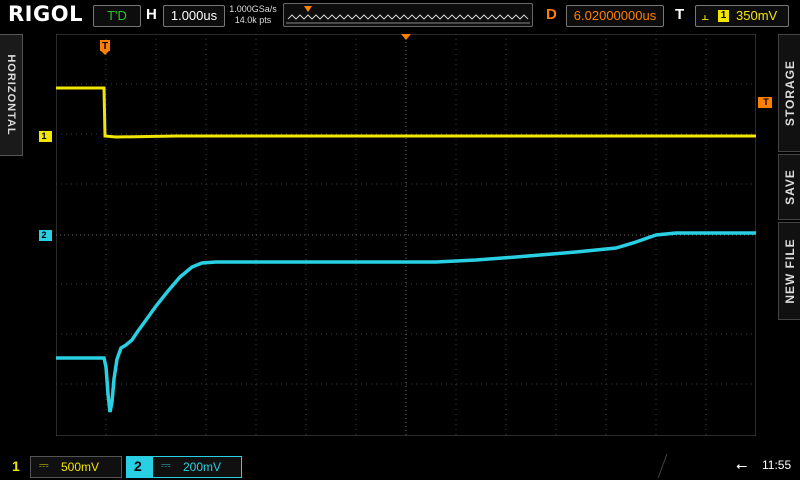 The image size is (800, 480). I want to click on run-state-label: T'D, so click(117, 15).